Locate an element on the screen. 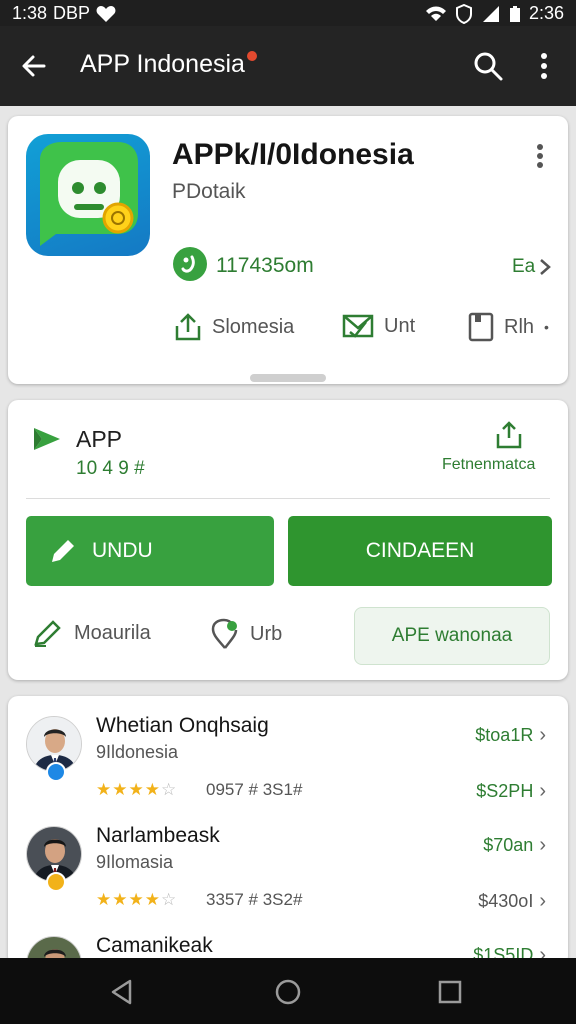  signal-icon is located at coordinates (490, 13).